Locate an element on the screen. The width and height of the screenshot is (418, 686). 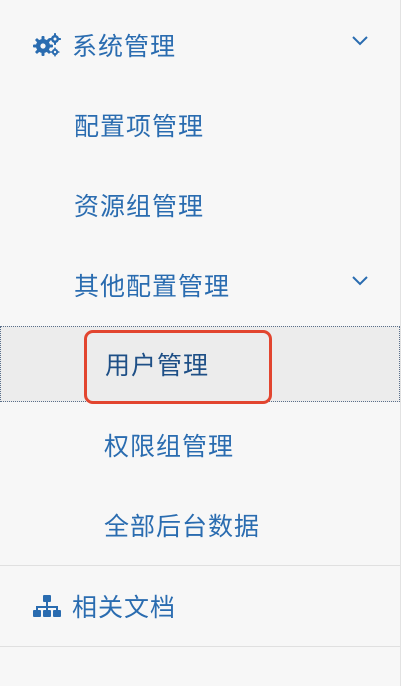
menu-item-docs-label: 相关文档 is located at coordinates (124, 608).